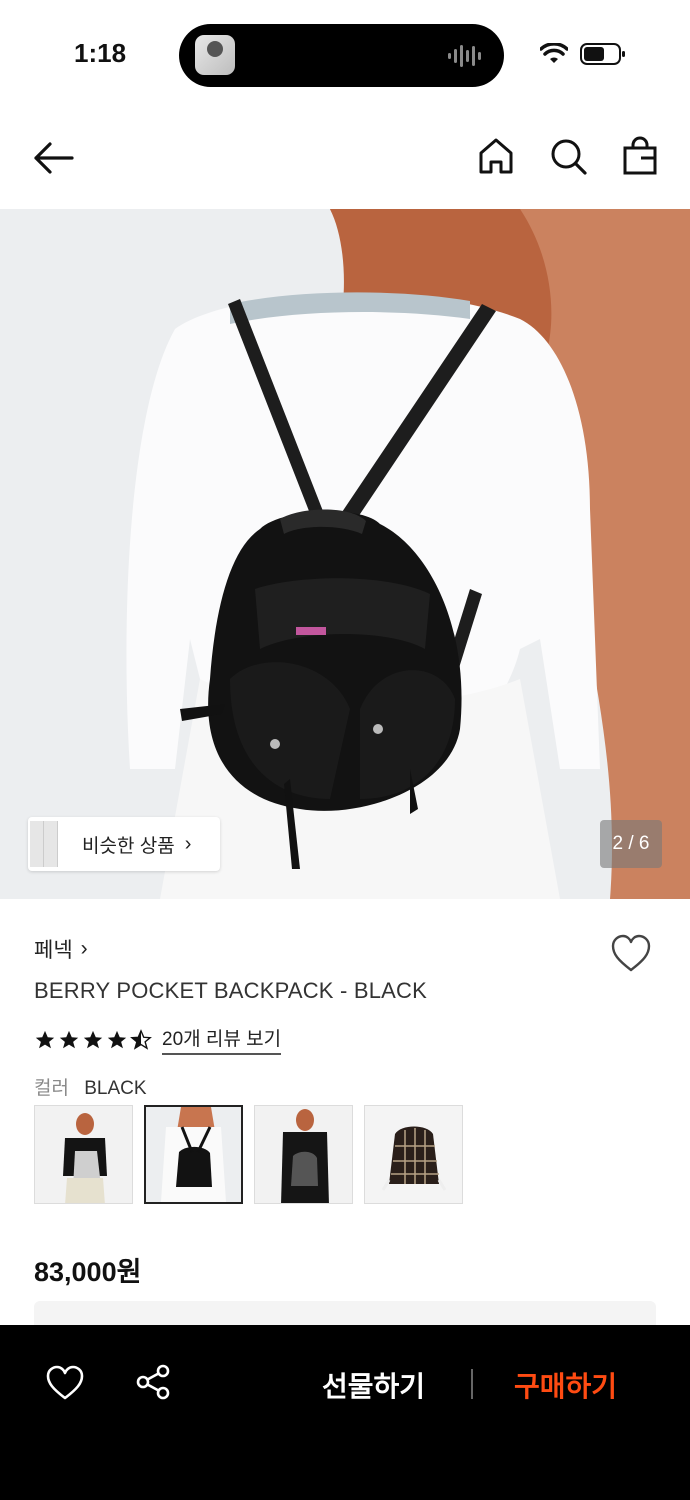  What do you see at coordinates (222, 1039) in the screenshot?
I see `review-link: 20개 리뷰 보기` at bounding box center [222, 1039].